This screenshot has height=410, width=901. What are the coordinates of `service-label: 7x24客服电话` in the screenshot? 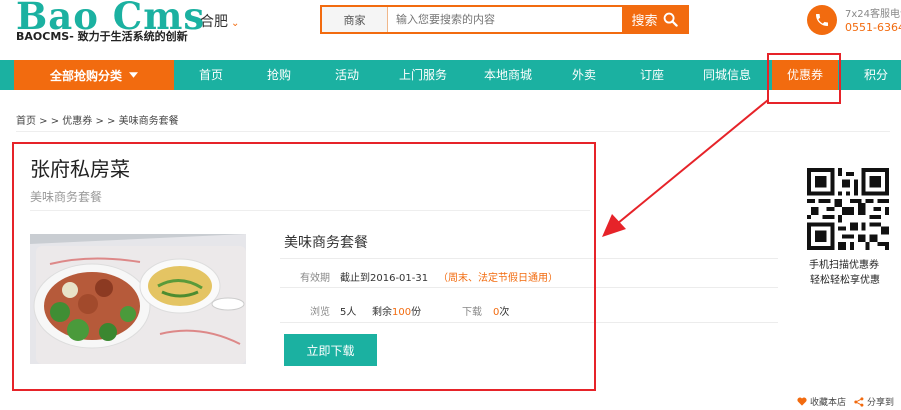 It's located at (873, 14).